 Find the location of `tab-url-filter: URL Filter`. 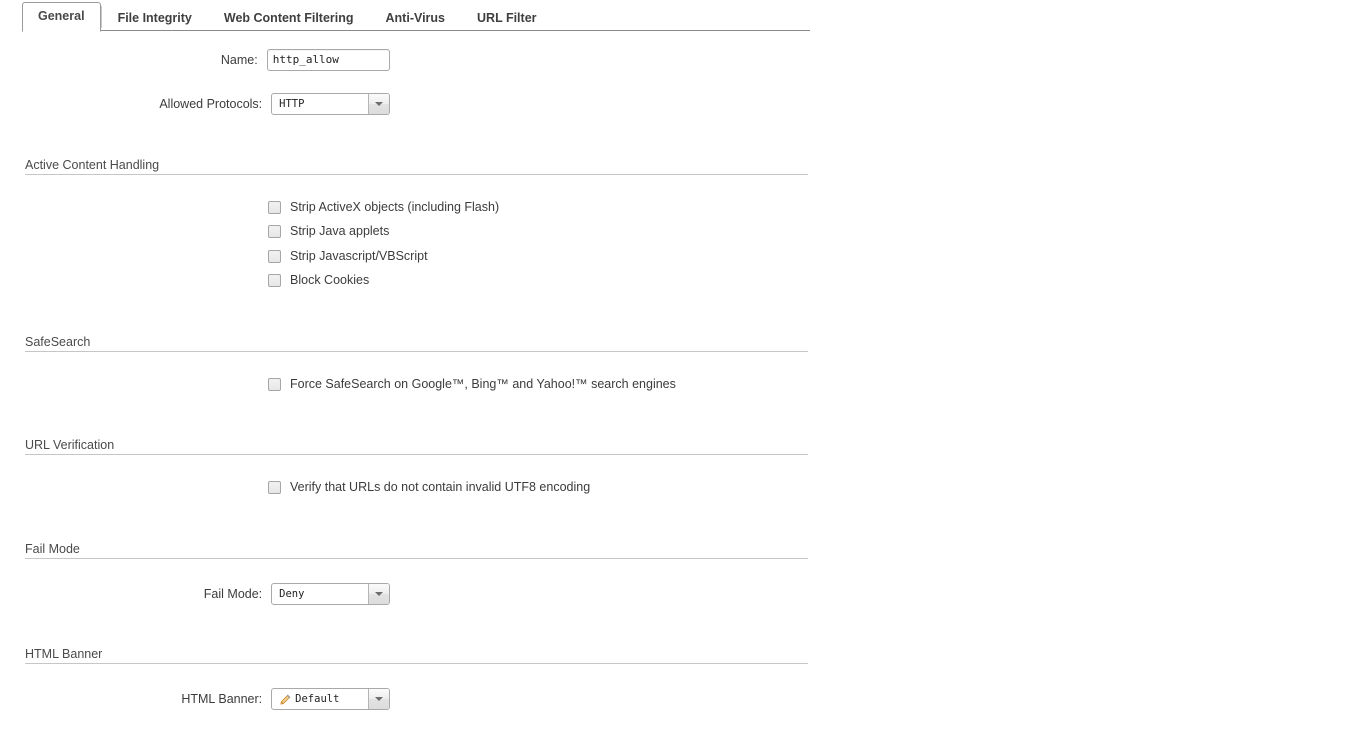

tab-url-filter: URL Filter is located at coordinates (507, 18).